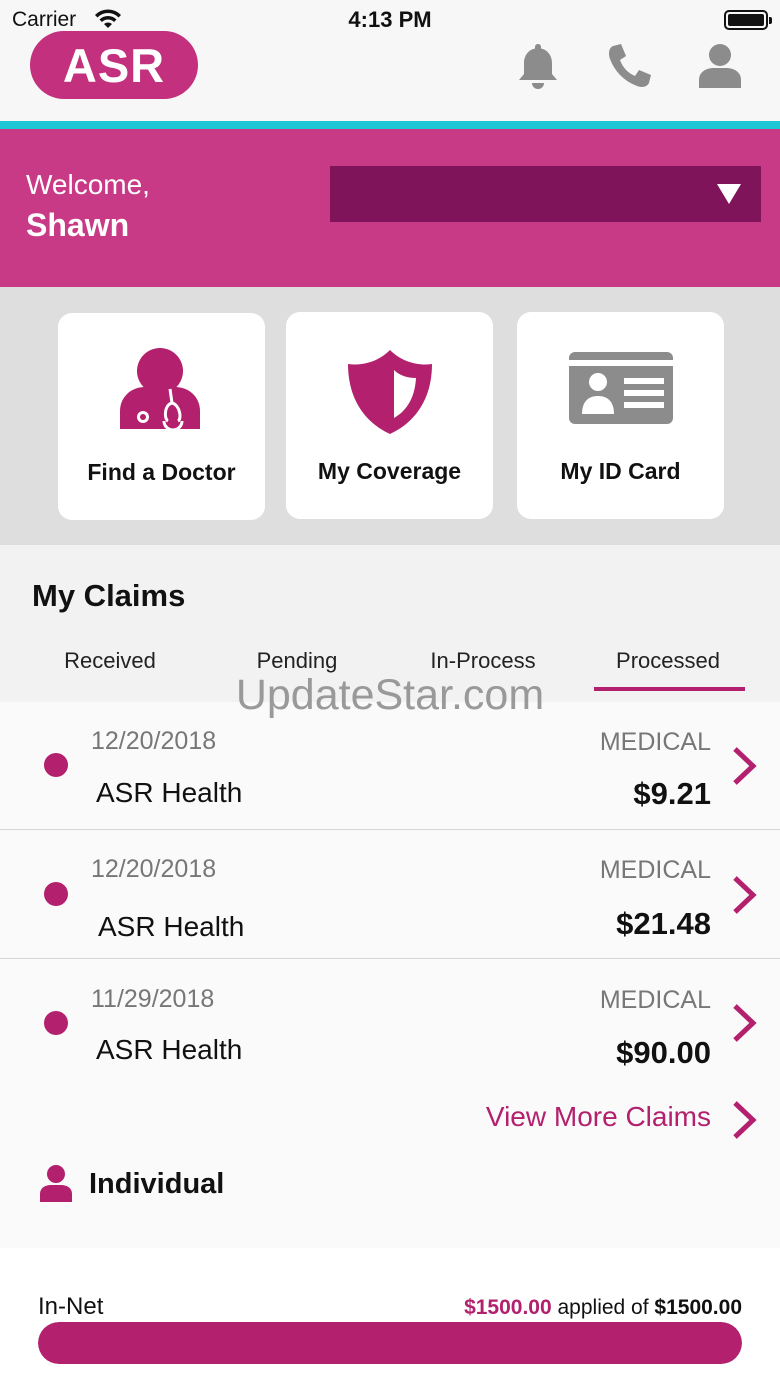 This screenshot has height=1387, width=780. Describe the element at coordinates (389, 471) in the screenshot. I see `my-coverage-label: My Coverage` at that location.